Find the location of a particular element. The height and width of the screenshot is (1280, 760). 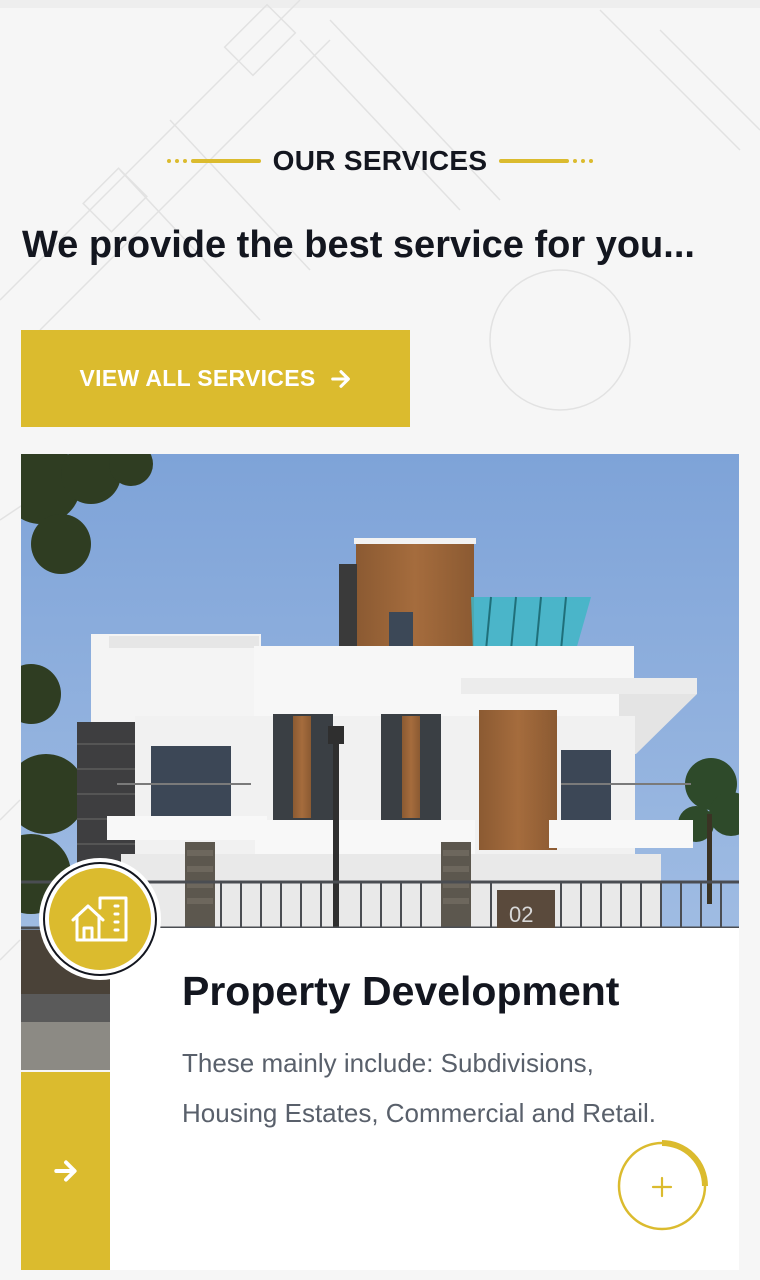

plus-icon is located at coordinates (662, 1187).